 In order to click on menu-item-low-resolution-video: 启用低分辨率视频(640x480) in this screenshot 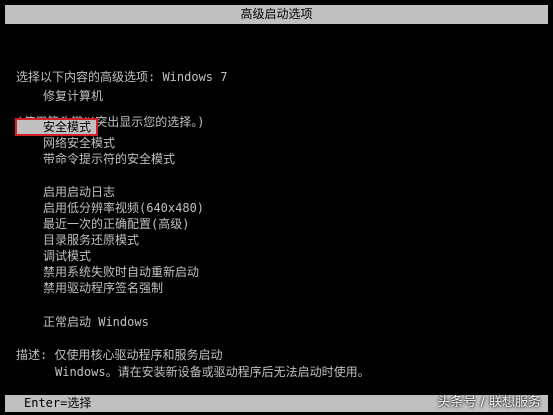, I will do `click(123, 208)`.